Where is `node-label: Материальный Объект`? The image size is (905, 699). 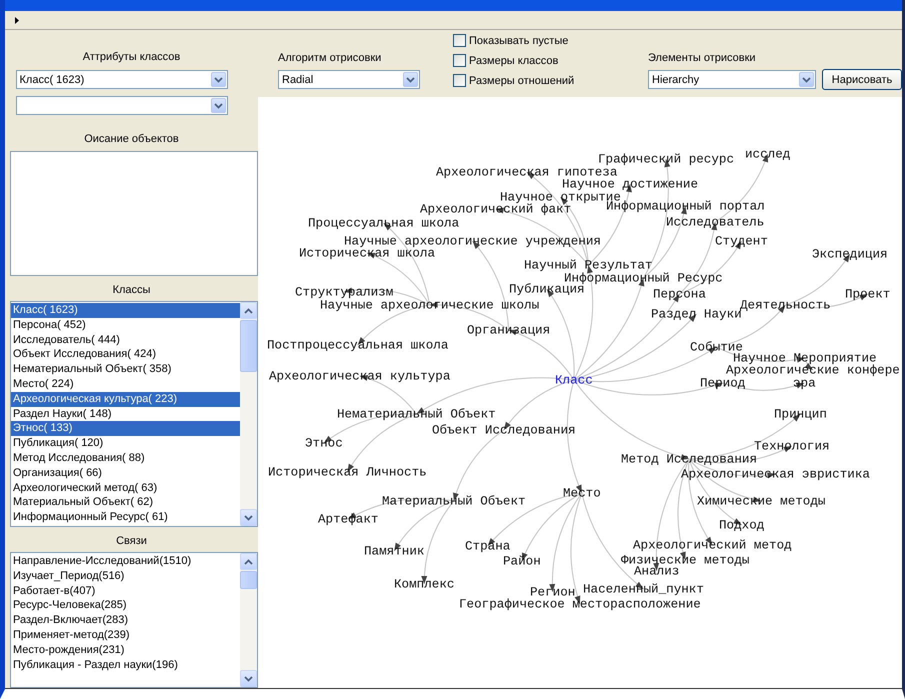 node-label: Материальный Объект is located at coordinates (454, 501).